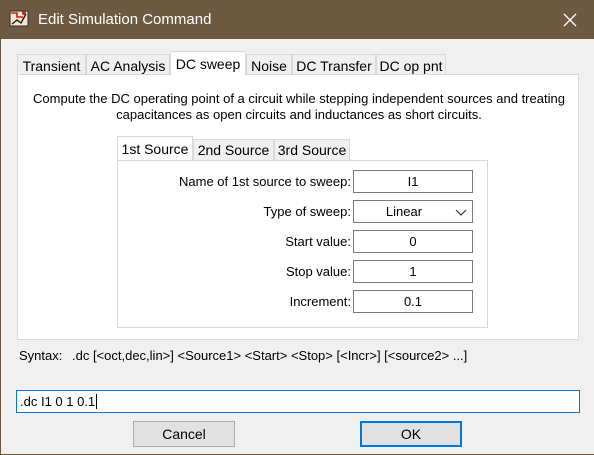 Image resolution: width=594 pixels, height=455 pixels. I want to click on increment-input: 0.1, so click(413, 301).